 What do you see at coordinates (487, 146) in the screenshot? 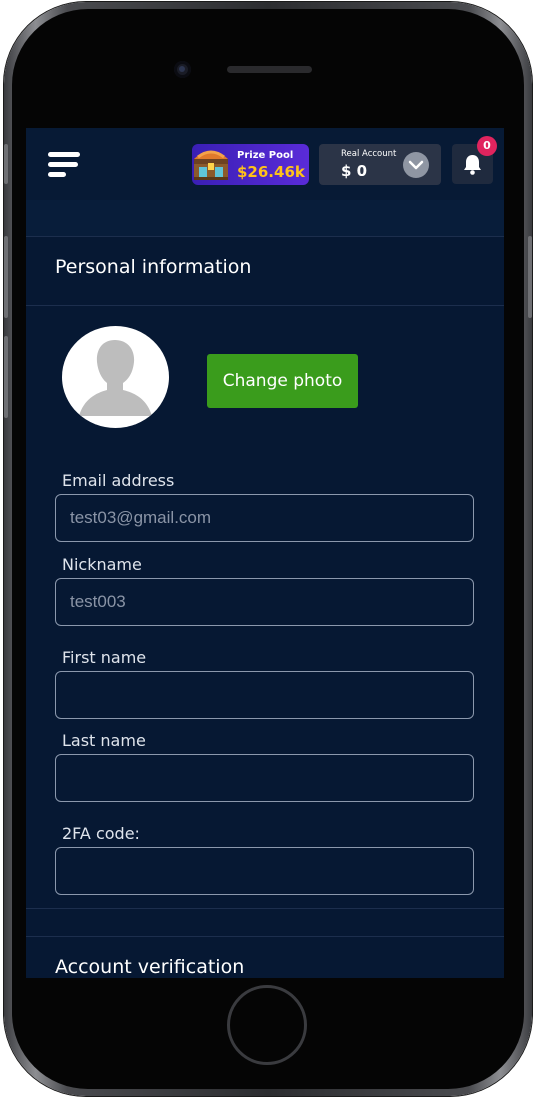
I see `notification-count-badge: 0` at bounding box center [487, 146].